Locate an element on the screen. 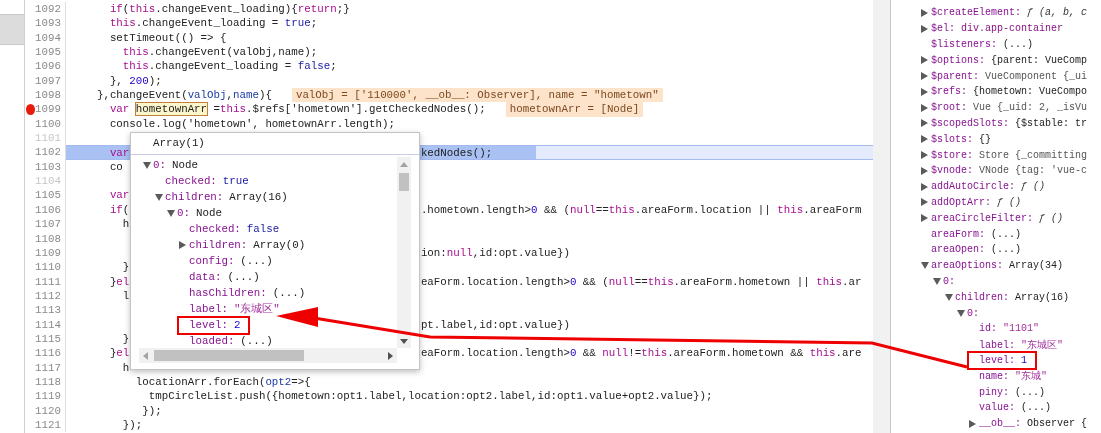  property-entry: addOptArr: ƒ () is located at coordinates (976, 202).